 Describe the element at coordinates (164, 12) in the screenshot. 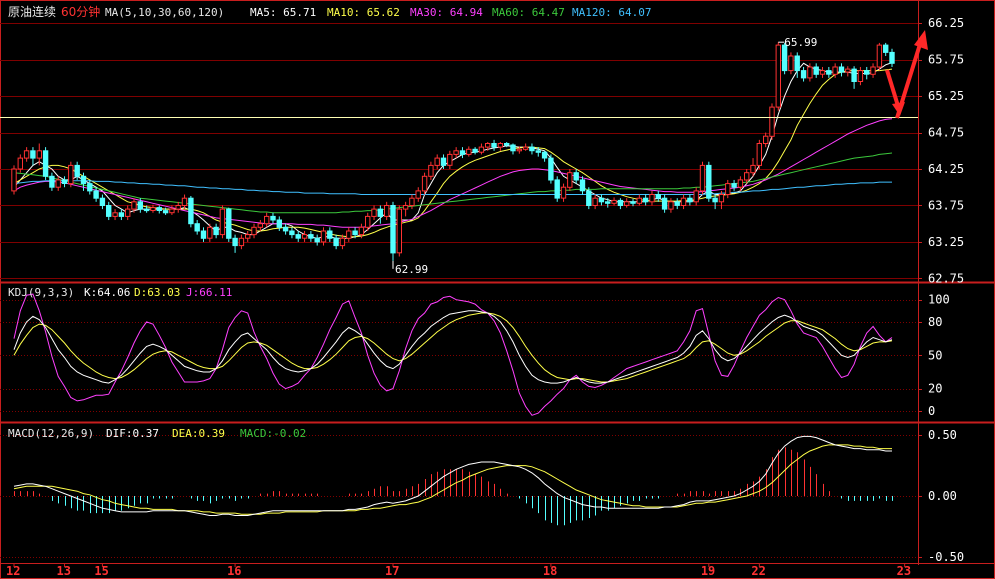

I see `ma-params: MA(5,10,30,60,120)` at that location.